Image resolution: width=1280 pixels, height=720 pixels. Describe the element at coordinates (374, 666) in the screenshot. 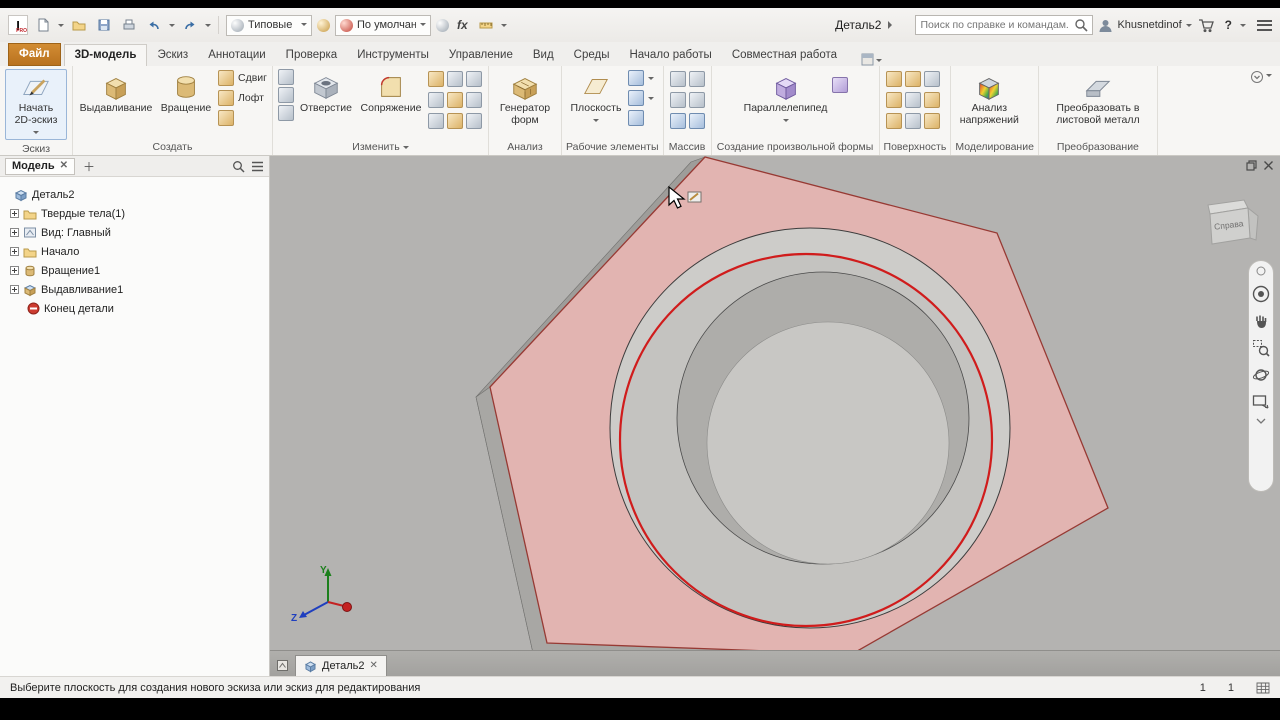

I see `document-tab-close-icon: ✕` at that location.